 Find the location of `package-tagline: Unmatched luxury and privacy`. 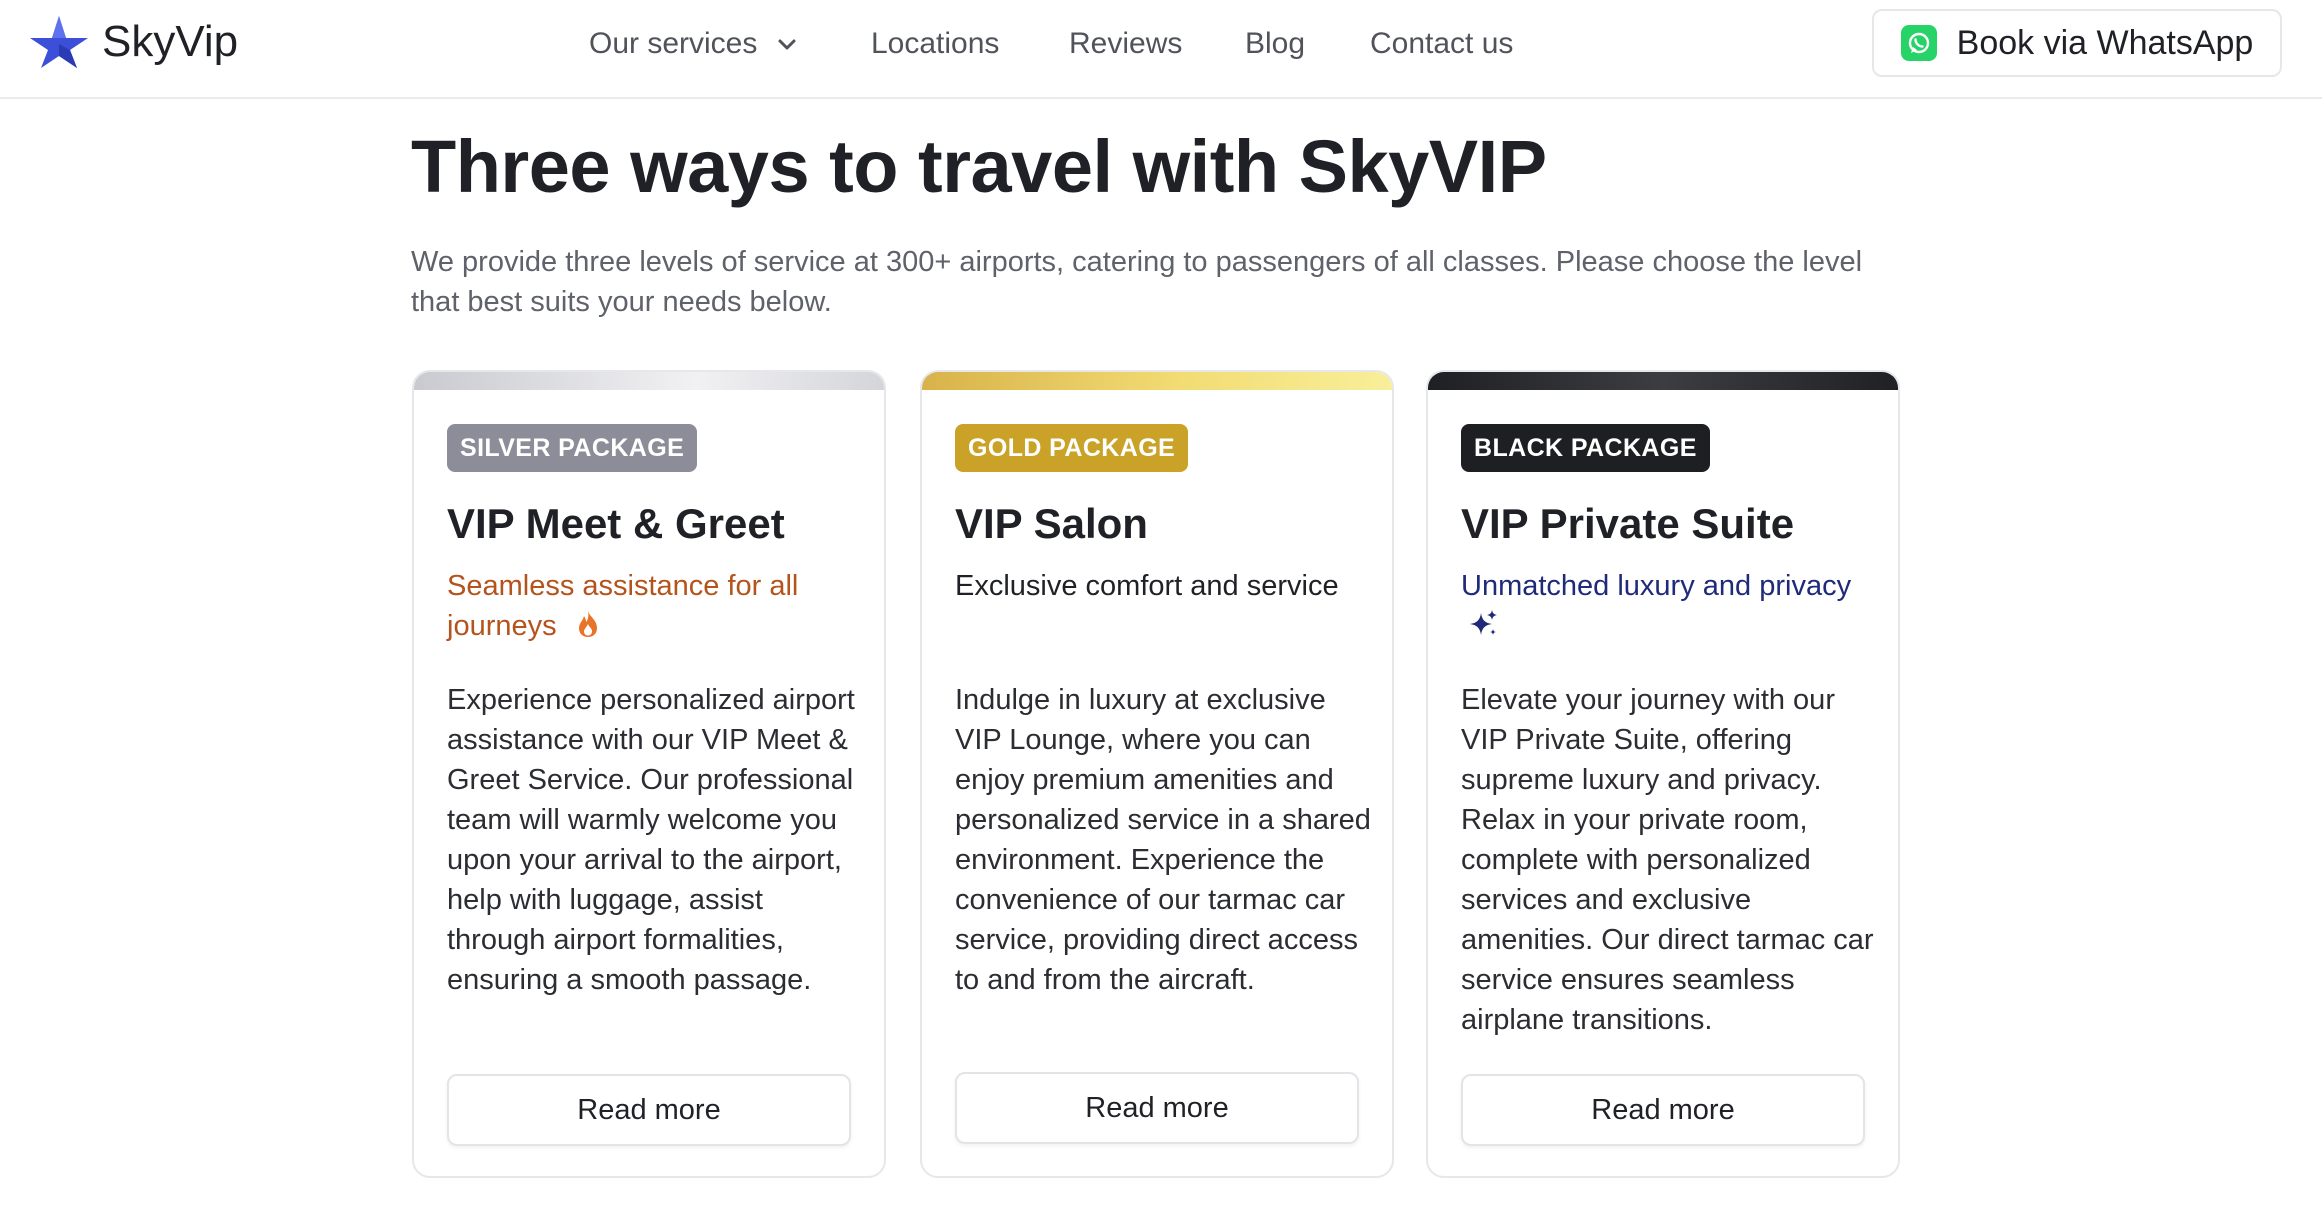

package-tagline: Unmatched luxury and privacy is located at coordinates (1661, 606).